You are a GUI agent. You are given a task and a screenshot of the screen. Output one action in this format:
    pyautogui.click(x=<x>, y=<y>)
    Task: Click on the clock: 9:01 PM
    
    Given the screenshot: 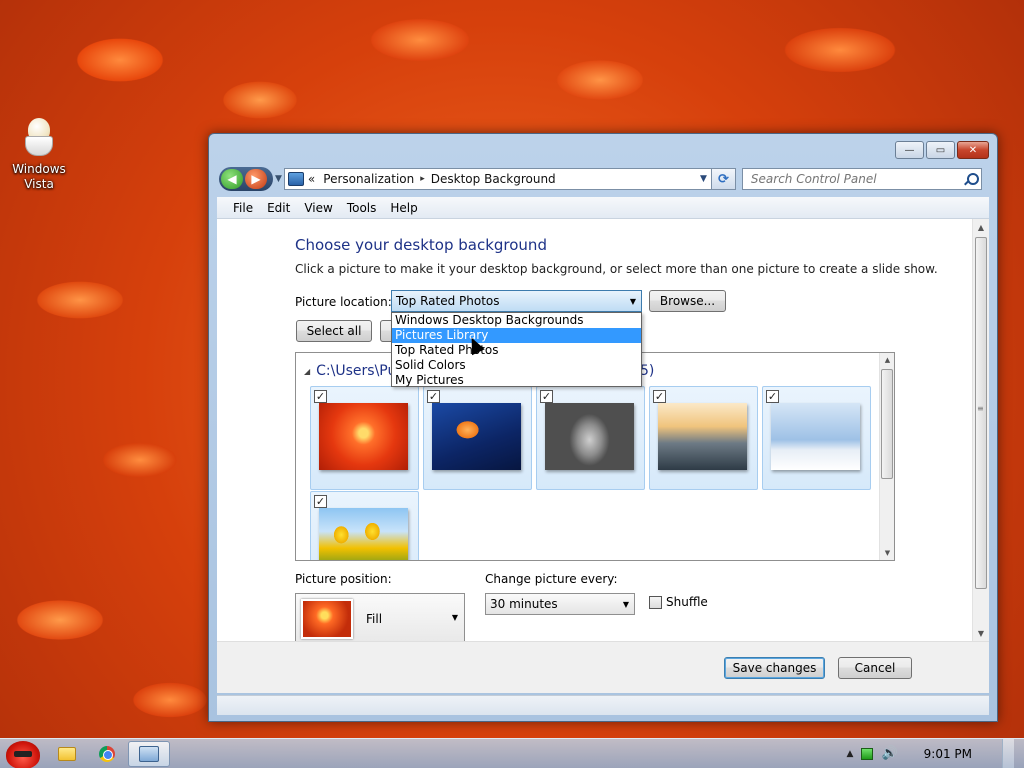 What is the action you would take?
    pyautogui.click(x=948, y=754)
    